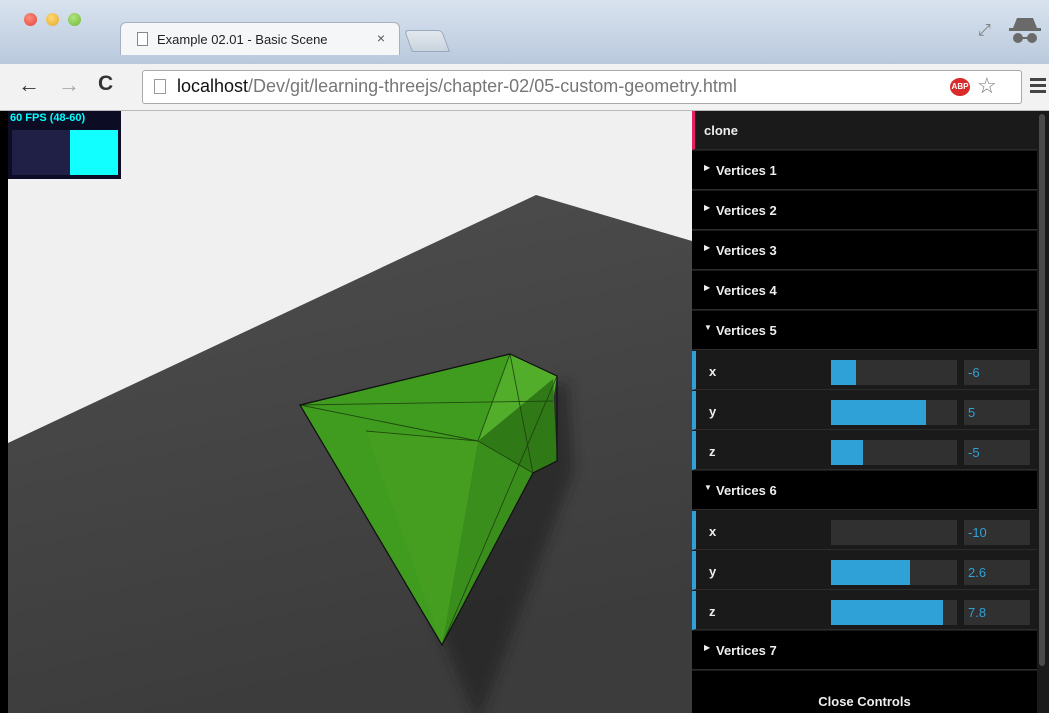  Describe the element at coordinates (1025, 30) in the screenshot. I see `incognito-icon` at that location.